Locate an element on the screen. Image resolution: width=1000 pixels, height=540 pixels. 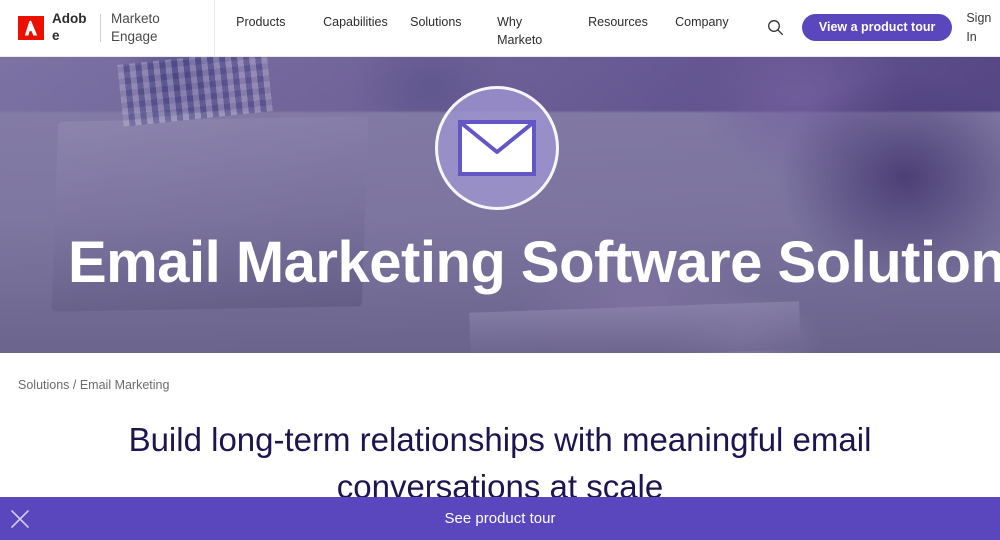
nav-item-capabilities: Capabilities is located at coordinates (355, 22).